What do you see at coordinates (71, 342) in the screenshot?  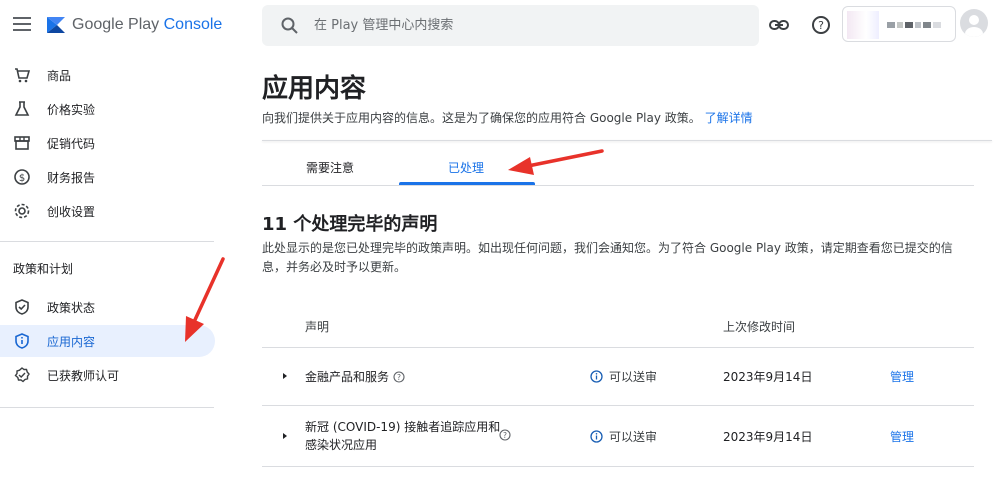 I see `sidebar-item-label: 应用内容` at bounding box center [71, 342].